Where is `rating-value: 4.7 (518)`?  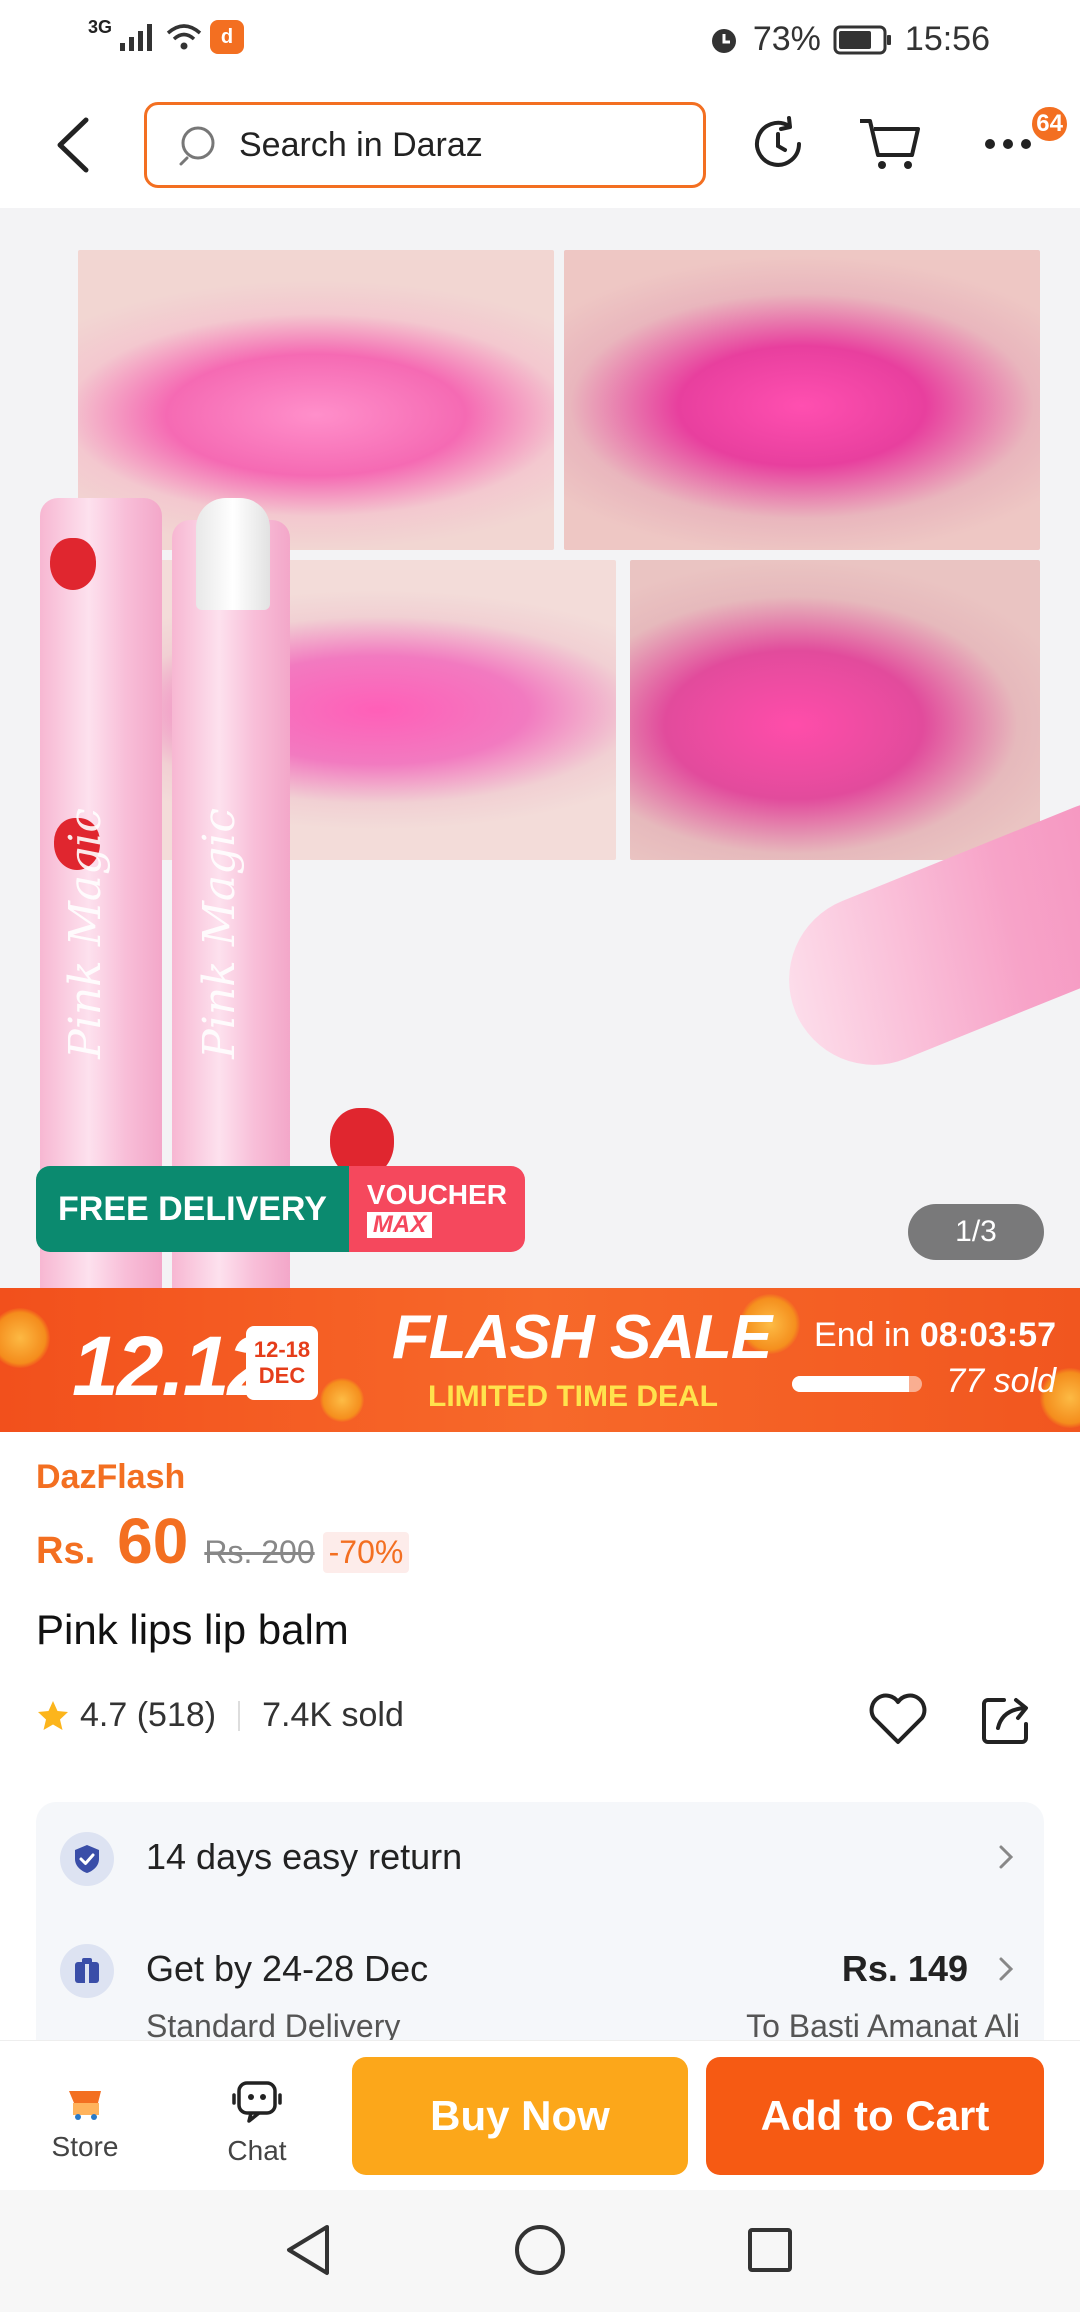
rating-value: 4.7 (518) is located at coordinates (148, 1715).